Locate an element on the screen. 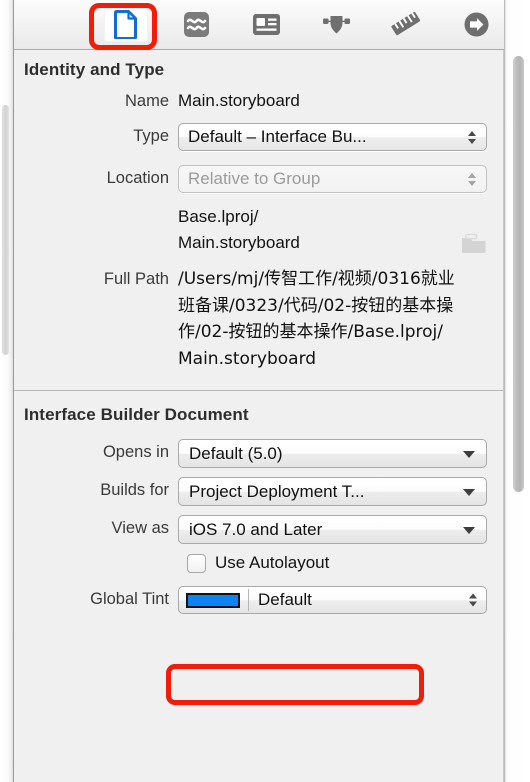 The height and width of the screenshot is (782, 530). tab-connections-inspector is located at coordinates (476, 25).